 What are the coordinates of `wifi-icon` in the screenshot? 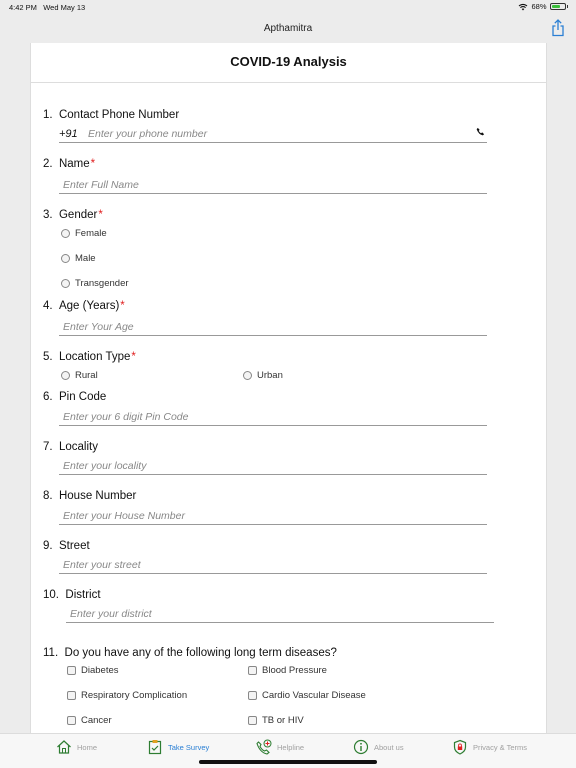 It's located at (523, 6).